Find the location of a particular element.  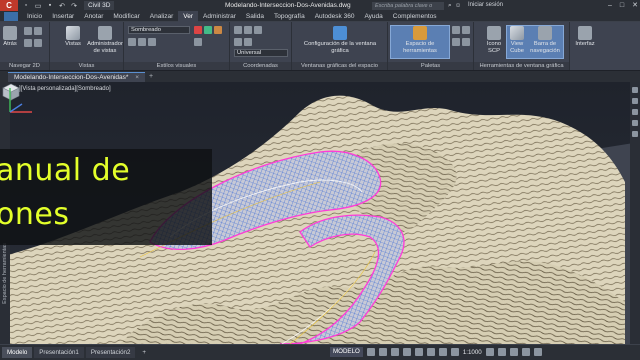

nav-zoom-icon is located at coordinates (635, 112).